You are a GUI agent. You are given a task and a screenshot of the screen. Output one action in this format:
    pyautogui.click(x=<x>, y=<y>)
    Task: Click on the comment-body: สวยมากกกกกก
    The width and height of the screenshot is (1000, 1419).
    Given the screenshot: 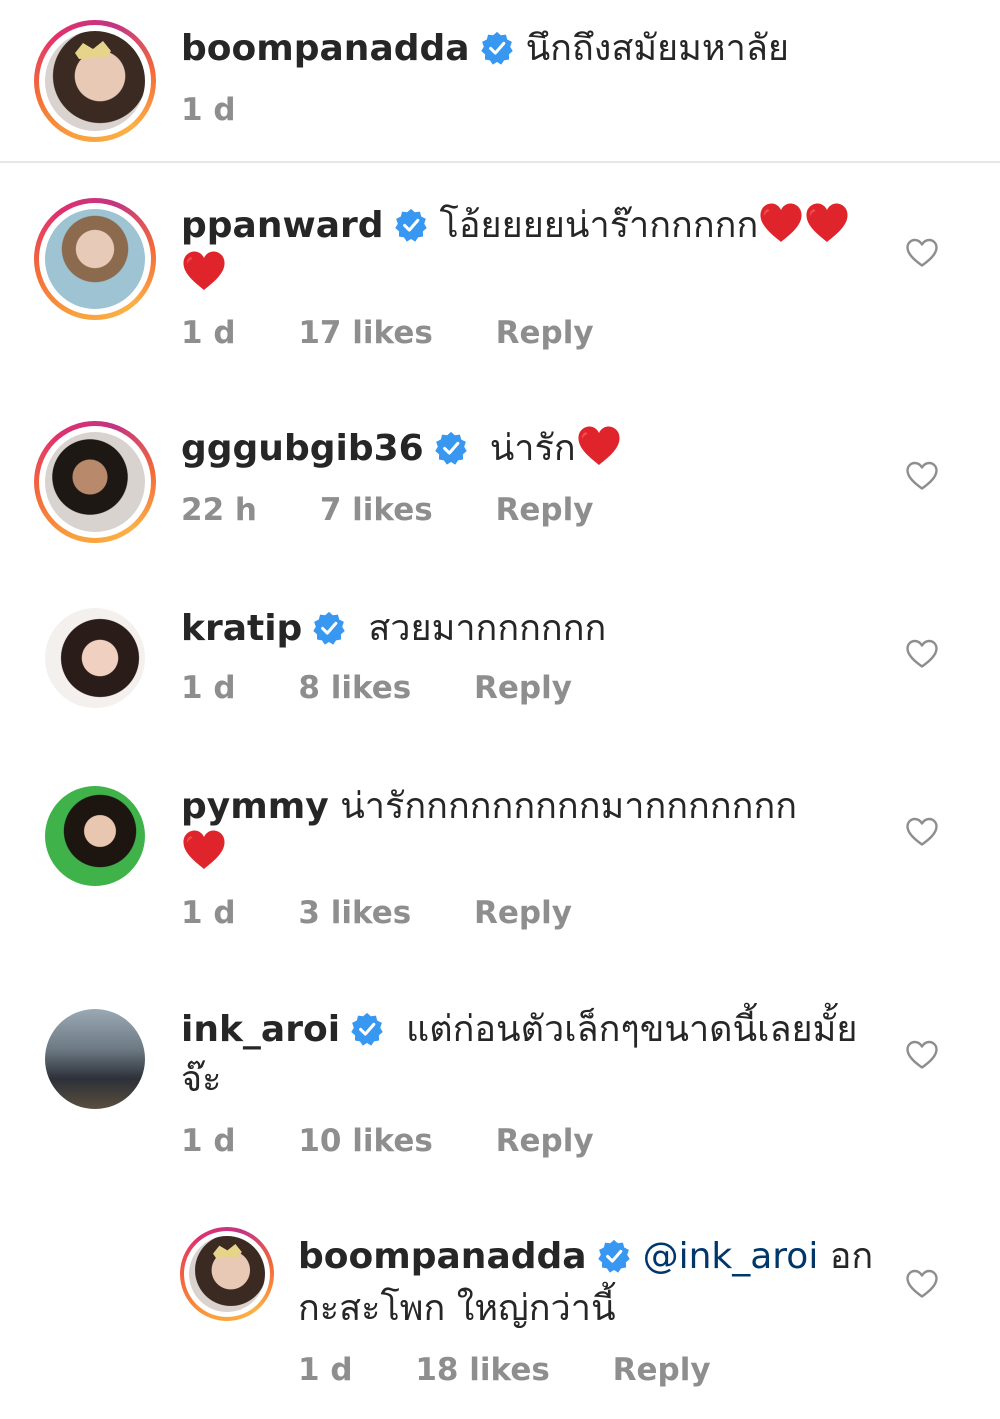 What is the action you would take?
    pyautogui.click(x=487, y=628)
    